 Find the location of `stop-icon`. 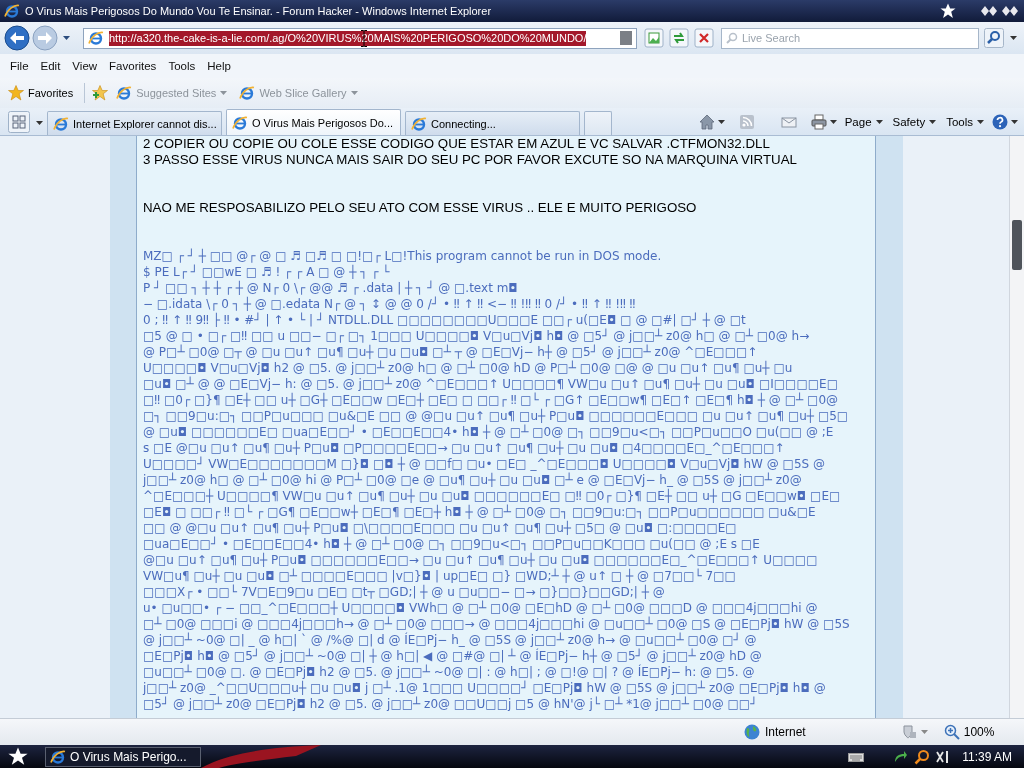

stop-icon is located at coordinates (704, 38).